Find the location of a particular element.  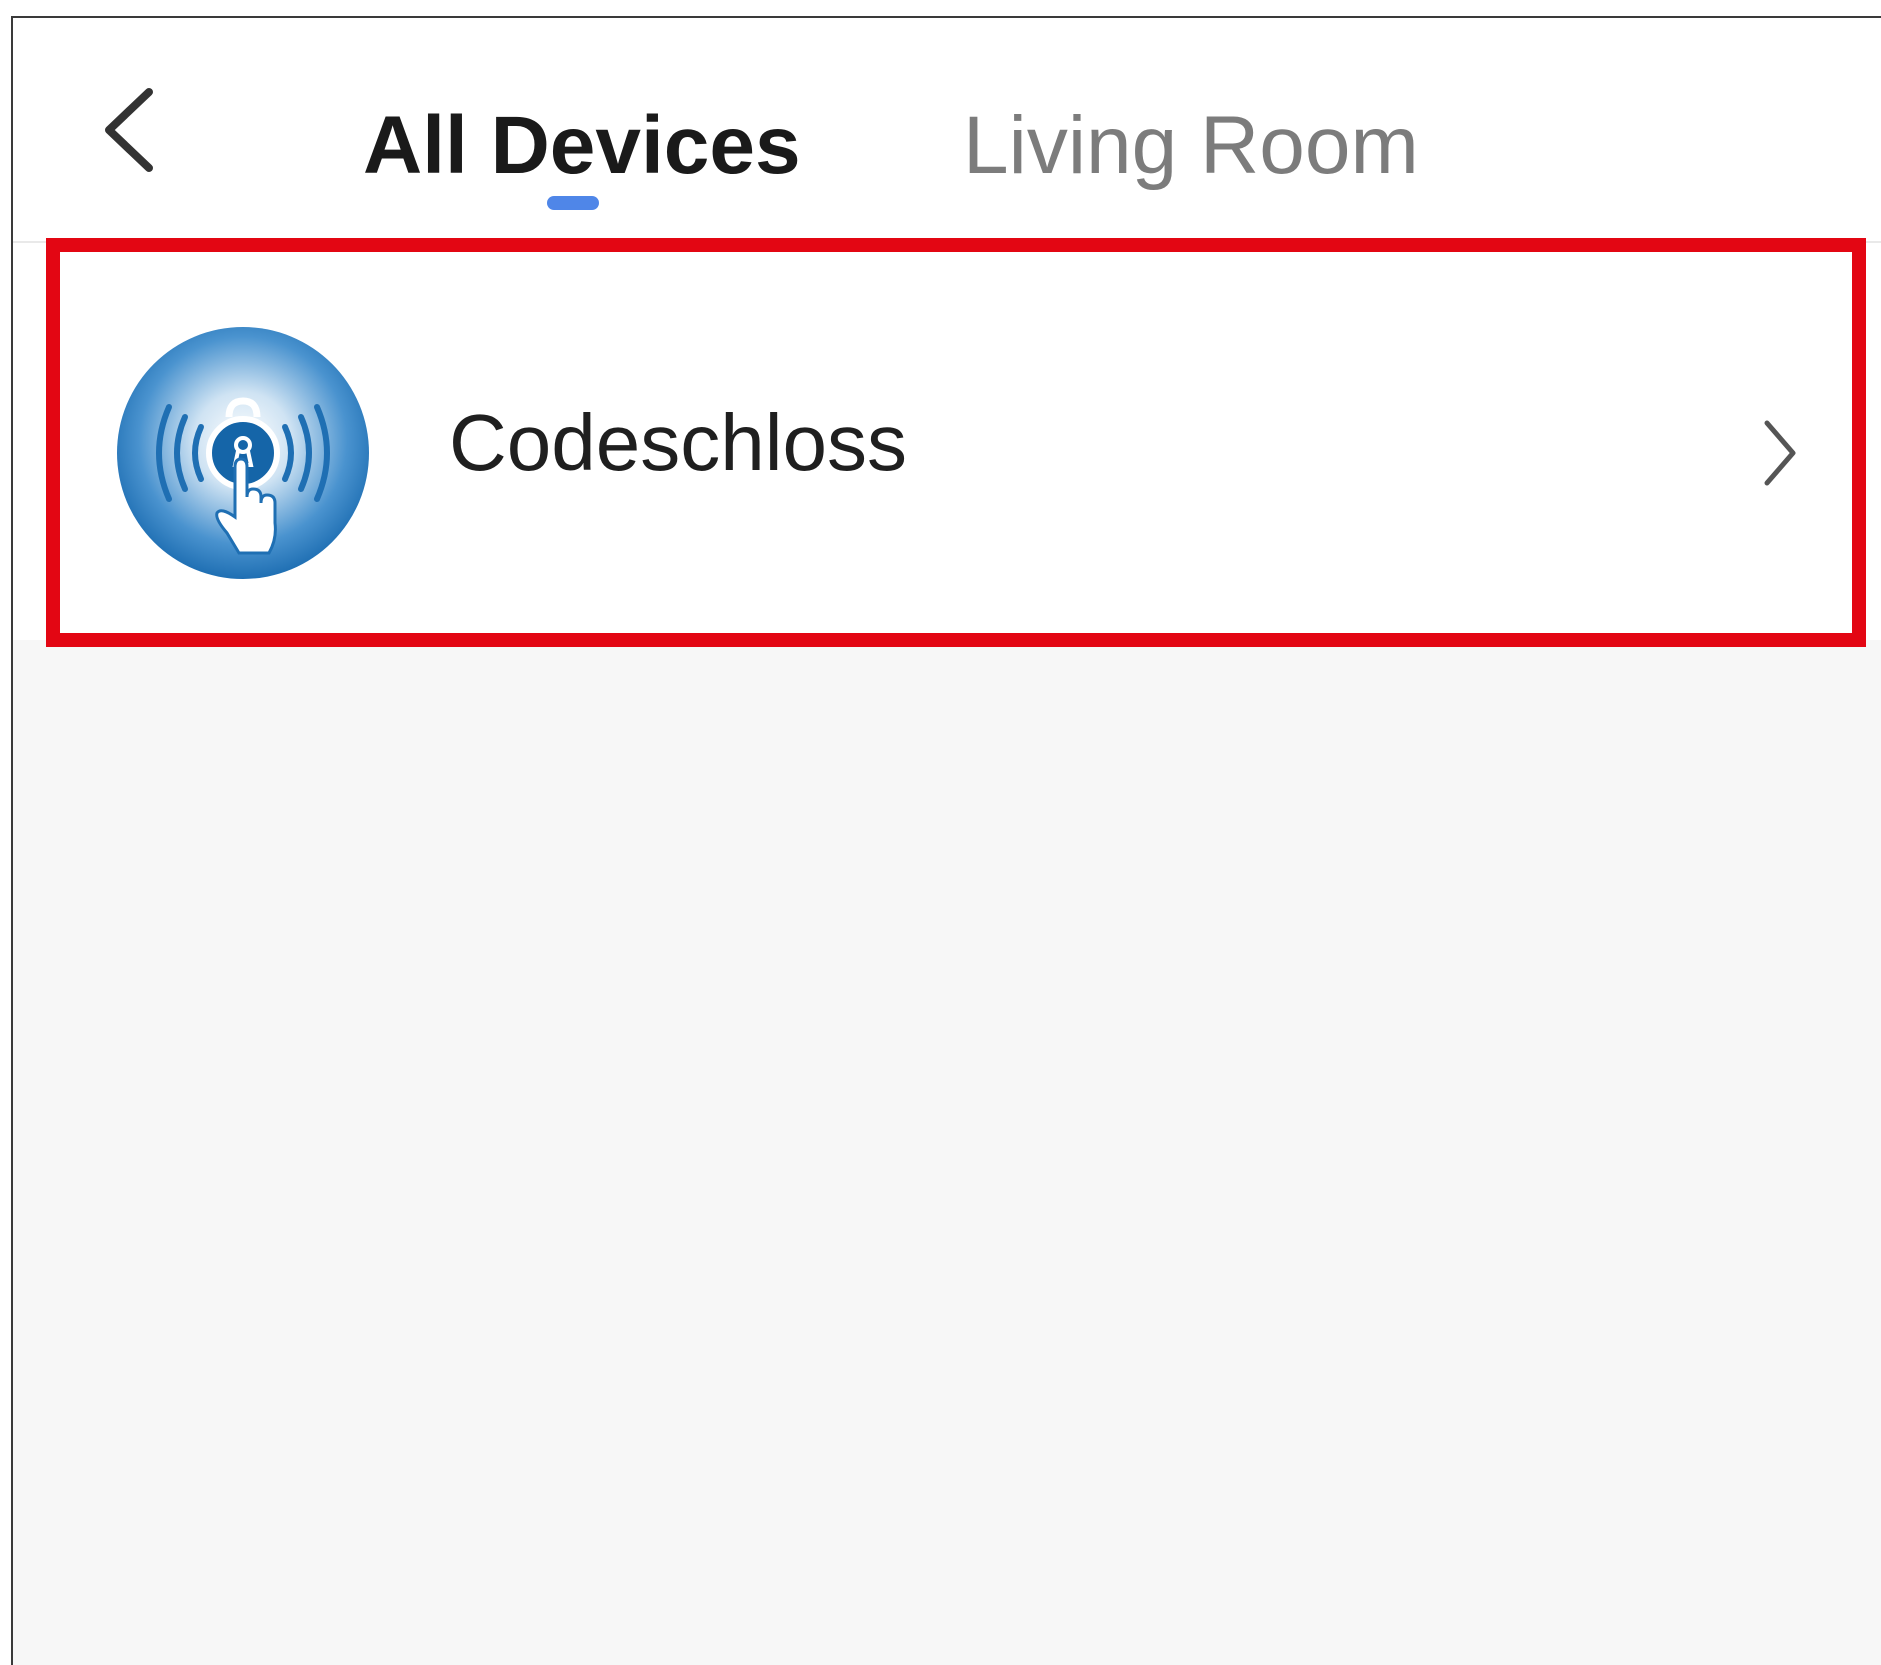

tab-all-devices: All Devices is located at coordinates (582, 146).